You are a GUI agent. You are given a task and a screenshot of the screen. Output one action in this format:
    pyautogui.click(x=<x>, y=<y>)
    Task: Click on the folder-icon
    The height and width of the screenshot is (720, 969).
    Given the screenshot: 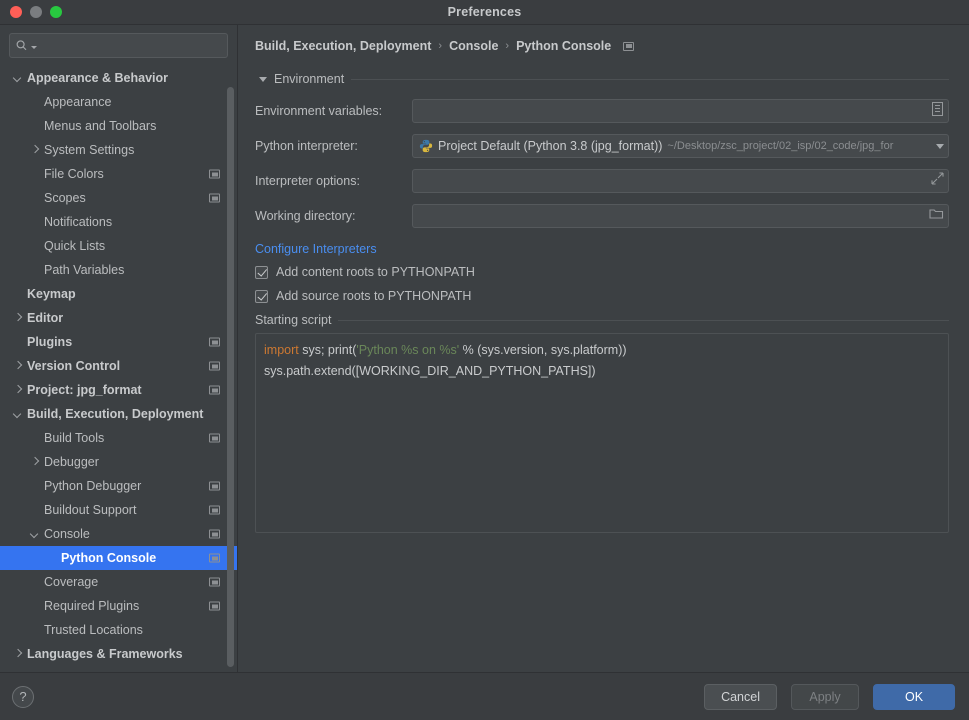 What is the action you would take?
    pyautogui.click(x=936, y=216)
    